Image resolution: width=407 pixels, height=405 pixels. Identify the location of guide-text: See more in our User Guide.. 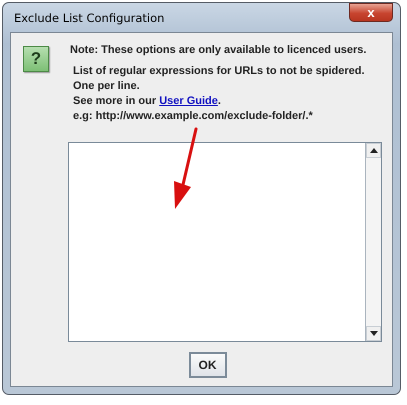
(147, 101).